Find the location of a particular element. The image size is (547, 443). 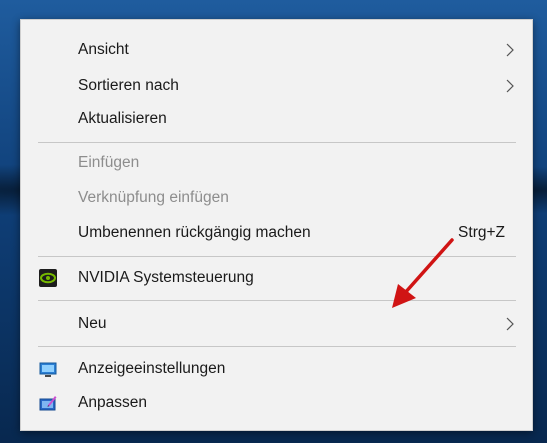

menu-item-label: Anzeigeeinstellungen is located at coordinates (152, 368).